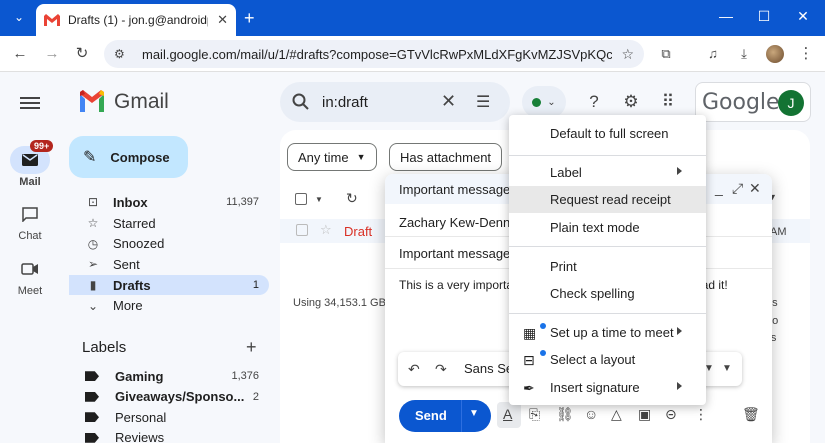 The height and width of the screenshot is (443, 825). I want to click on help-icon: ?, so click(594, 102).